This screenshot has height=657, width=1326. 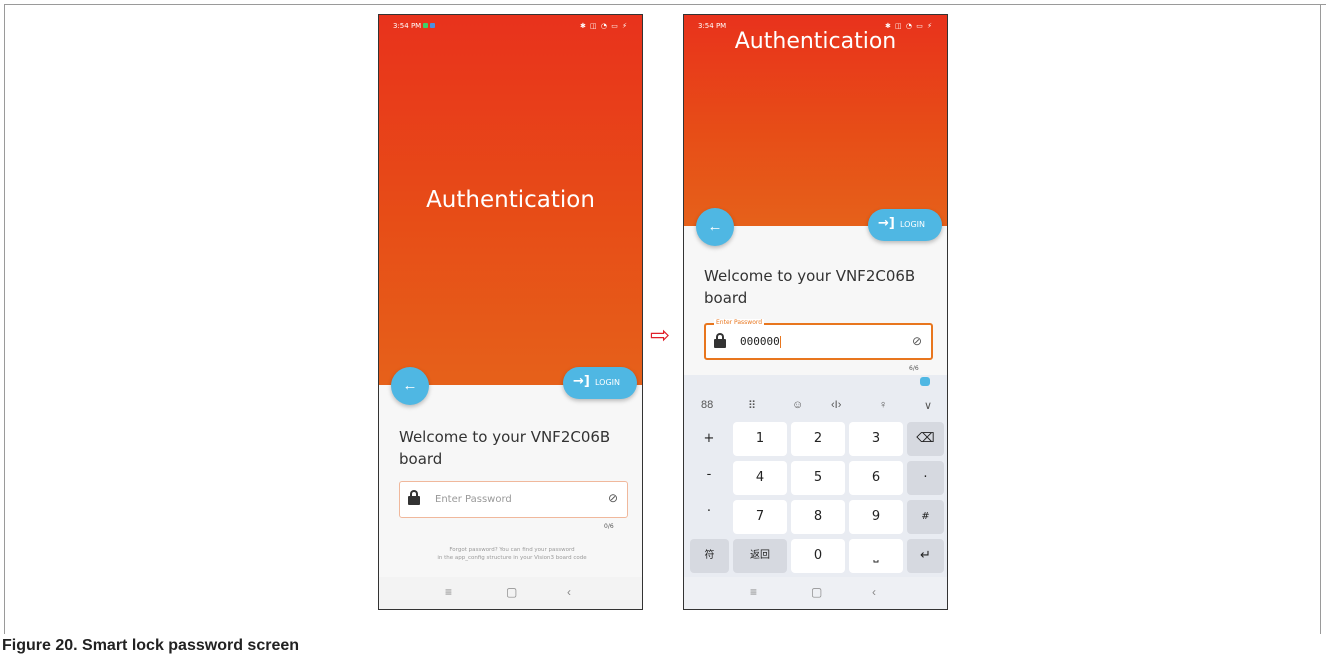 I want to click on key-enter: ↵, so click(x=925, y=556).